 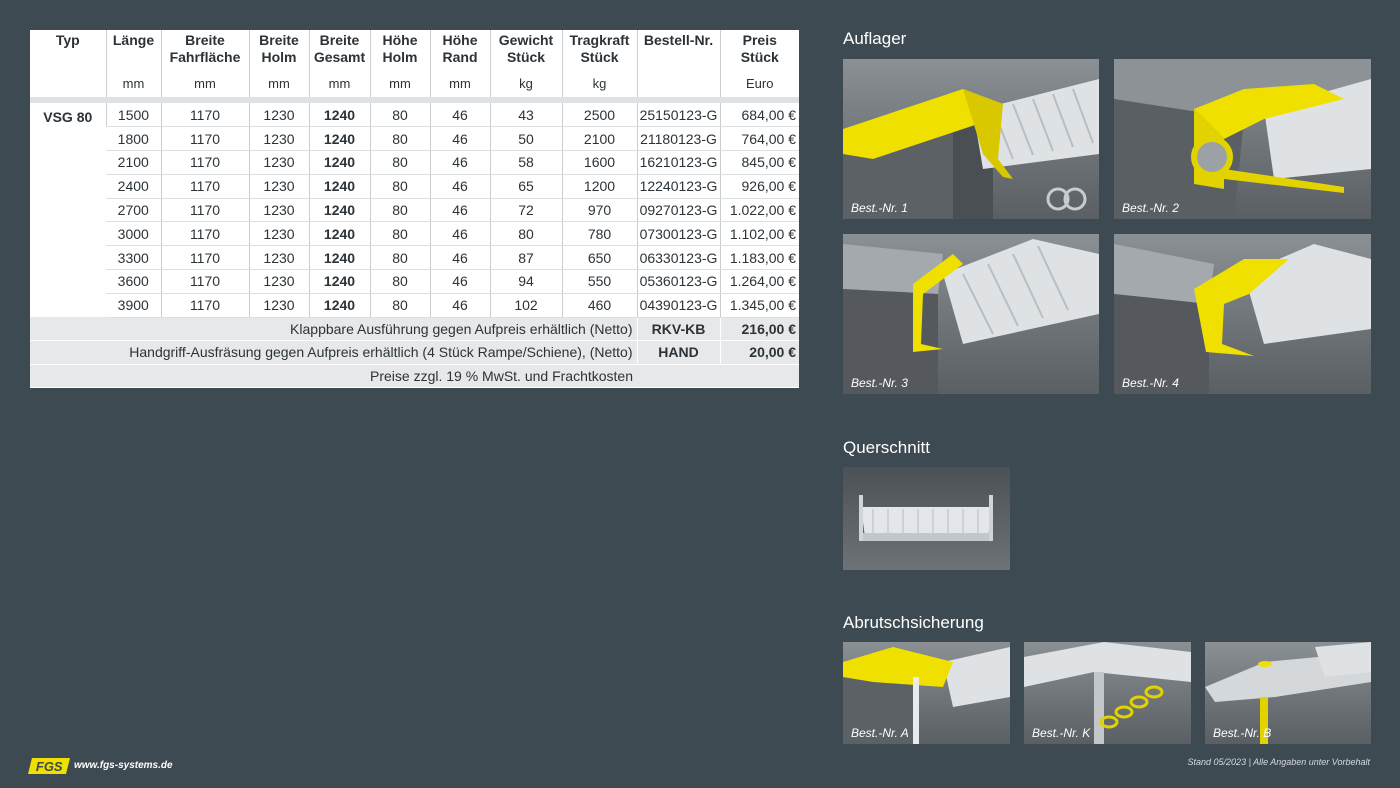 I want to click on option-price: 20,00 €, so click(x=759, y=352).